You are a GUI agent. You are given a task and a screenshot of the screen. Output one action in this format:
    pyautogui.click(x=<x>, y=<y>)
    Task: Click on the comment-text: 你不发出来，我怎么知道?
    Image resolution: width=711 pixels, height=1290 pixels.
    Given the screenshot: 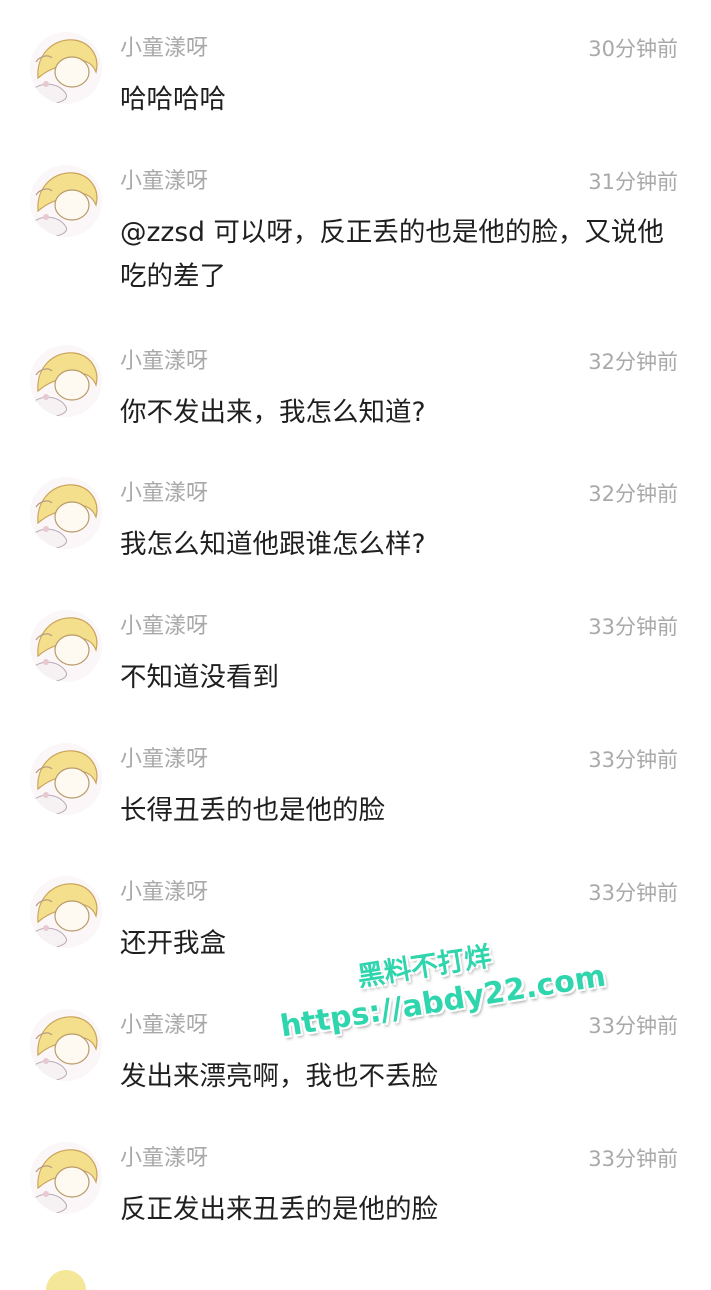 What is the action you would take?
    pyautogui.click(x=273, y=412)
    